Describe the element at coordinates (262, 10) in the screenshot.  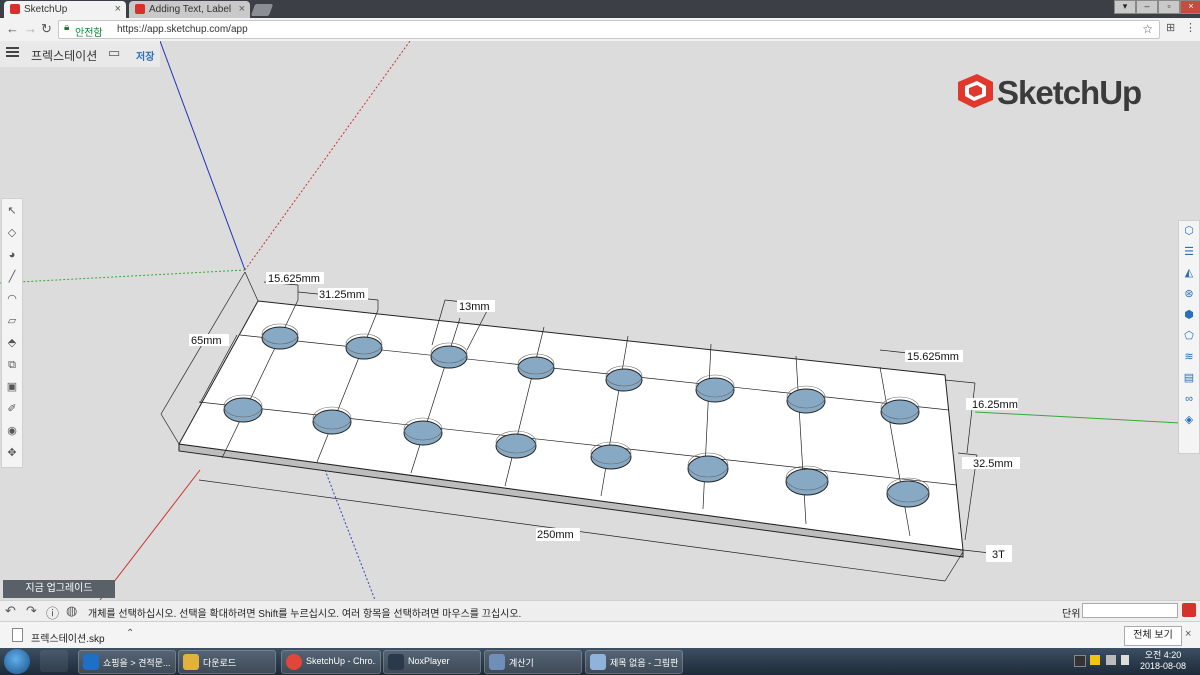
I see `new-tab-button` at that location.